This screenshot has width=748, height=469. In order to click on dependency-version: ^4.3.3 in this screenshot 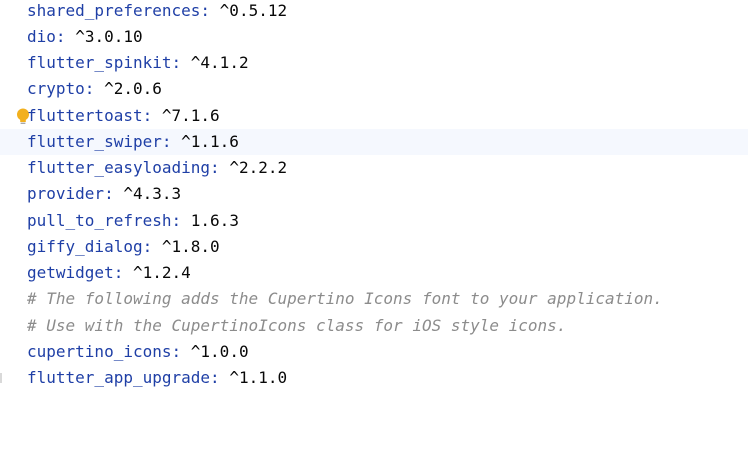, I will do `click(152, 193)`.